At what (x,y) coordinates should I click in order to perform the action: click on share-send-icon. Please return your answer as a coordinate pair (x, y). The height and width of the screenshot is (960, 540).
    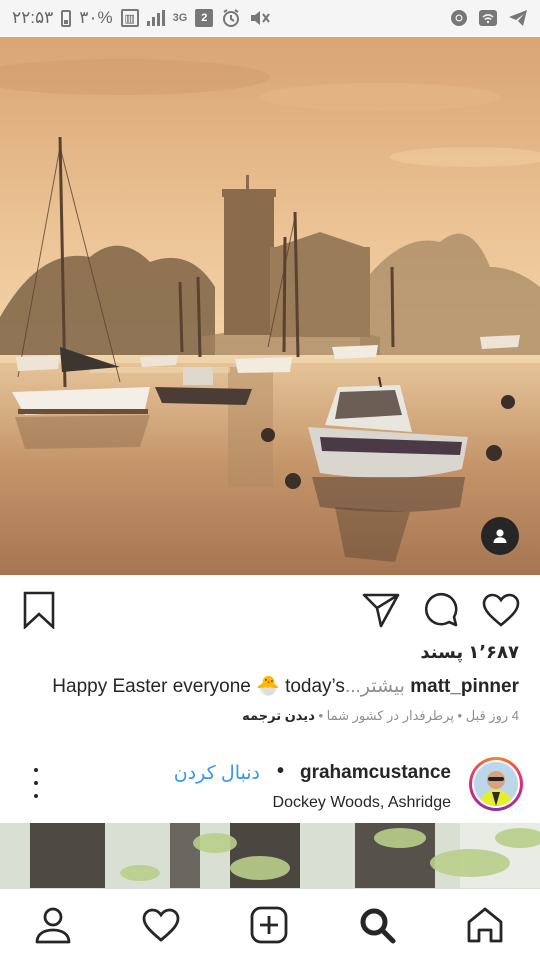
    Looking at the image, I should click on (381, 610).